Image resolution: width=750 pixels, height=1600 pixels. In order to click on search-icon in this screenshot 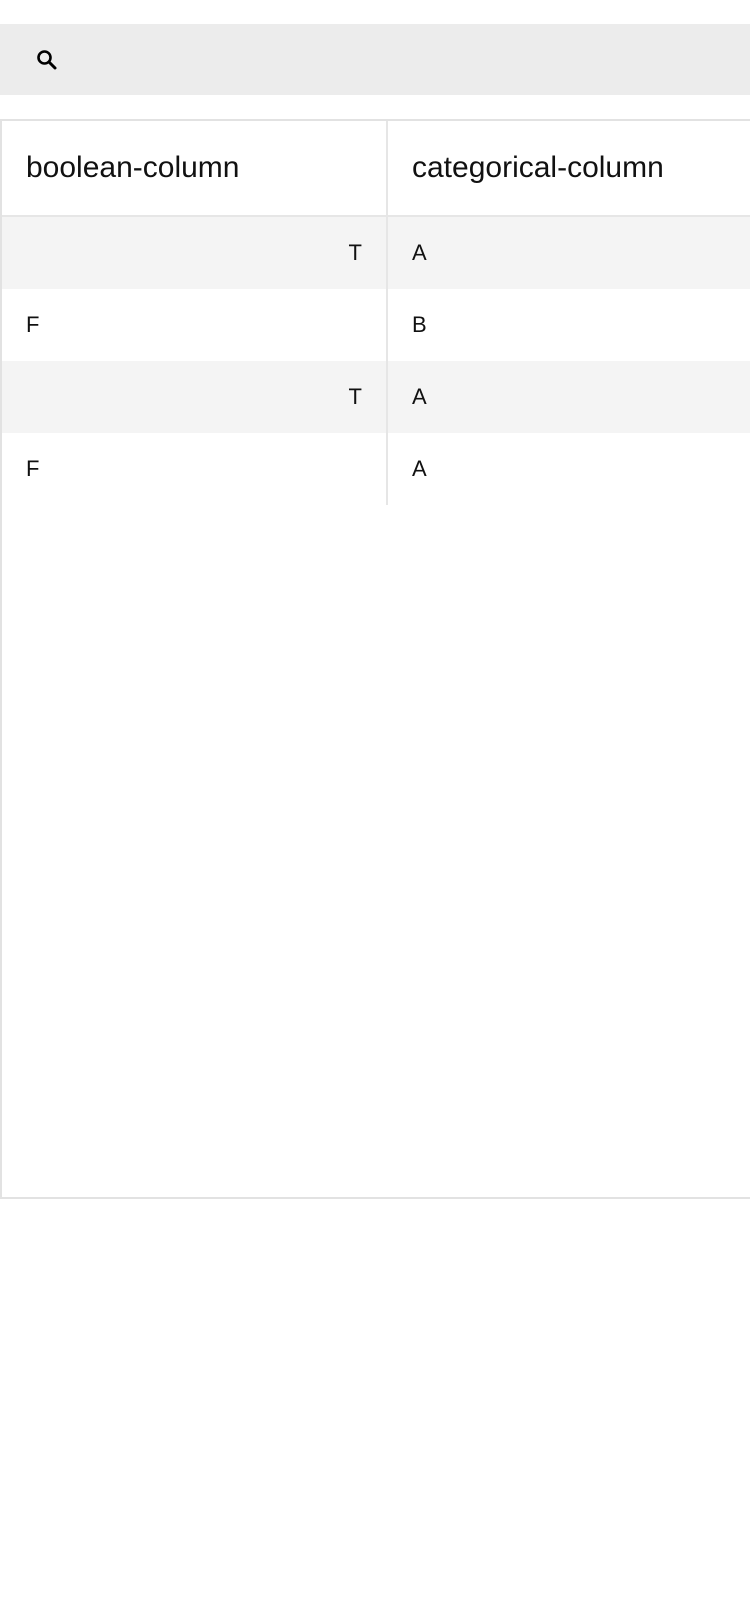, I will do `click(47, 60)`.